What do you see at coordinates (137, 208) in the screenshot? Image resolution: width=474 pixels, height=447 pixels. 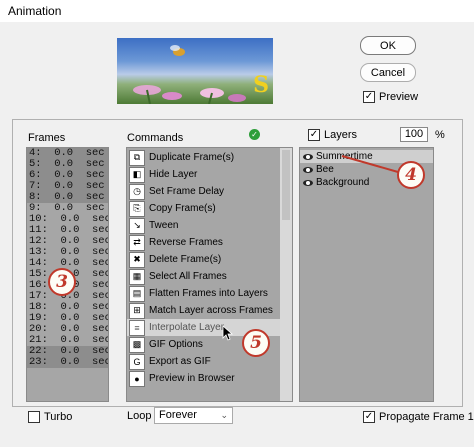 I see `copy-icon: ⎘` at bounding box center [137, 208].